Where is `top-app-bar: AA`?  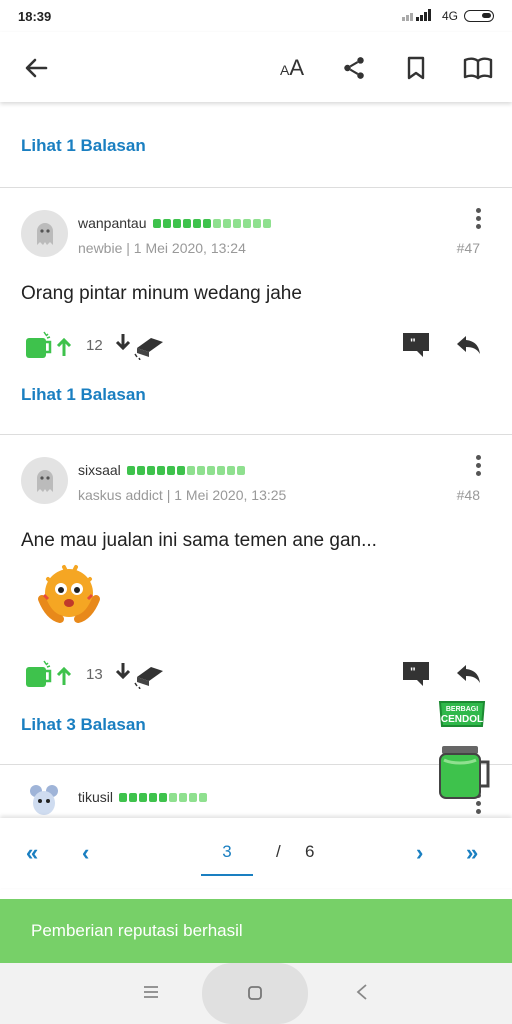 top-app-bar: AA is located at coordinates (256, 67).